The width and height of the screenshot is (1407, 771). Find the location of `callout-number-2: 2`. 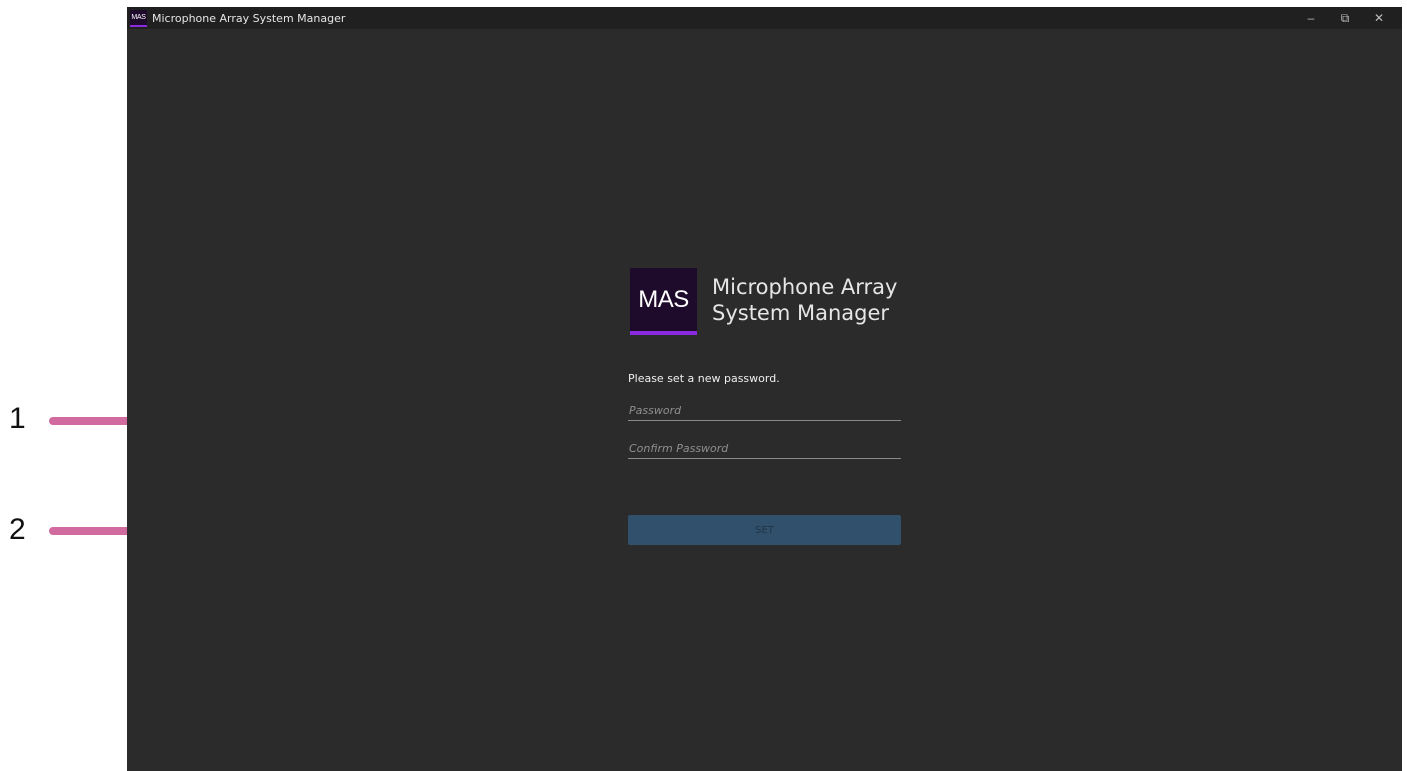

callout-number-2: 2 is located at coordinates (17, 529).